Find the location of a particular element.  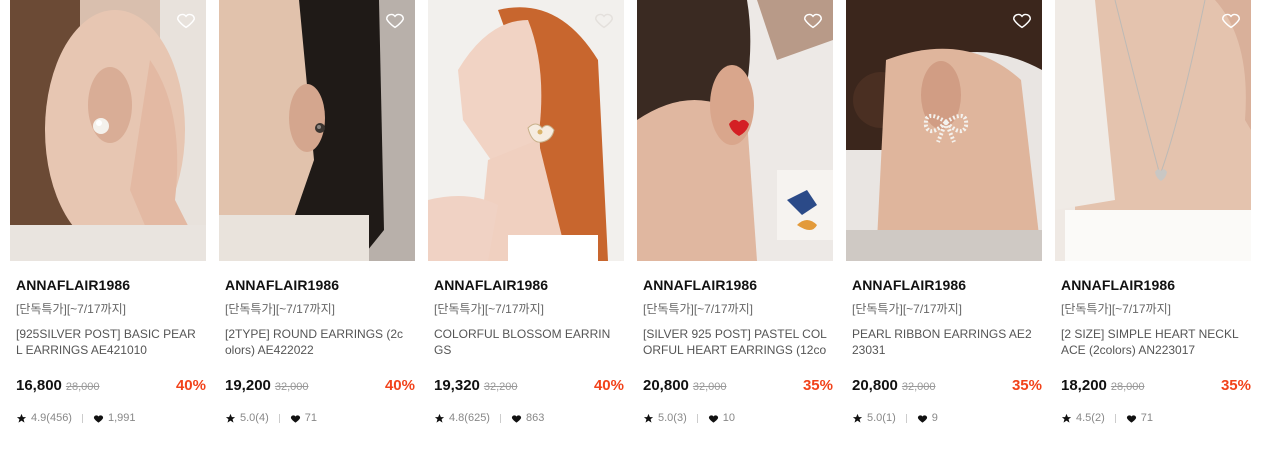

price-row: 18,200 28,000 35% is located at coordinates (1156, 386).